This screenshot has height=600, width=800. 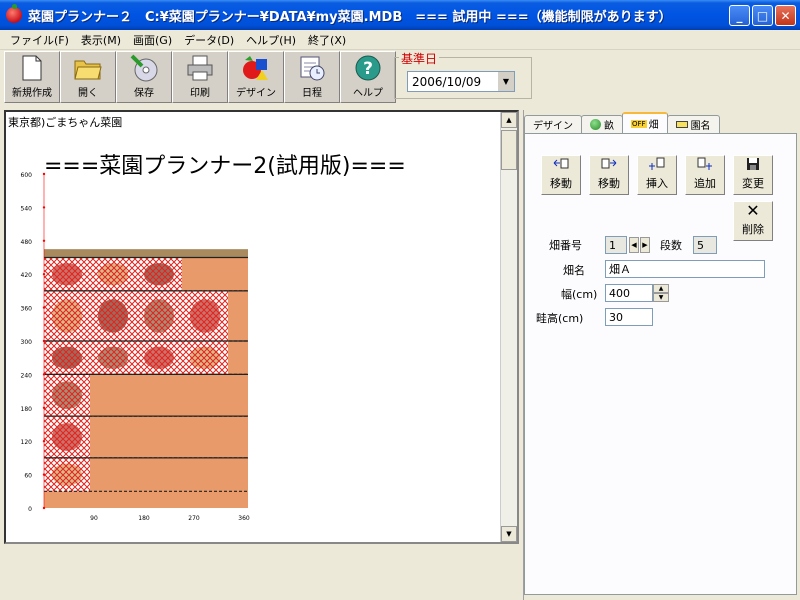 I want to click on width-stepper: ▲ ▼, so click(x=661, y=293).